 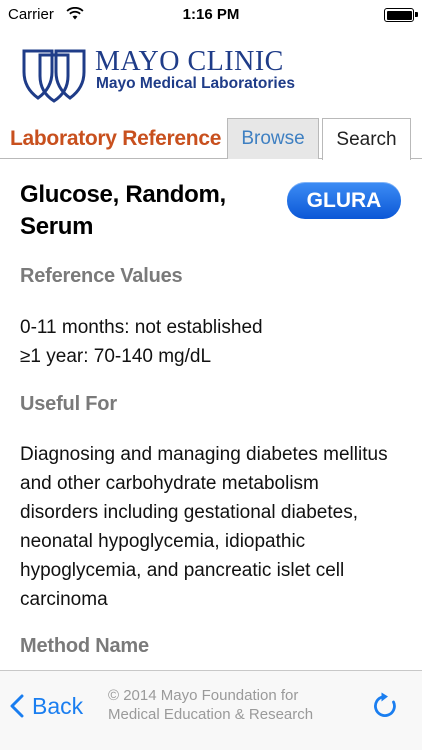 What do you see at coordinates (116, 138) in the screenshot?
I see `section-title: Laboratory Reference` at bounding box center [116, 138].